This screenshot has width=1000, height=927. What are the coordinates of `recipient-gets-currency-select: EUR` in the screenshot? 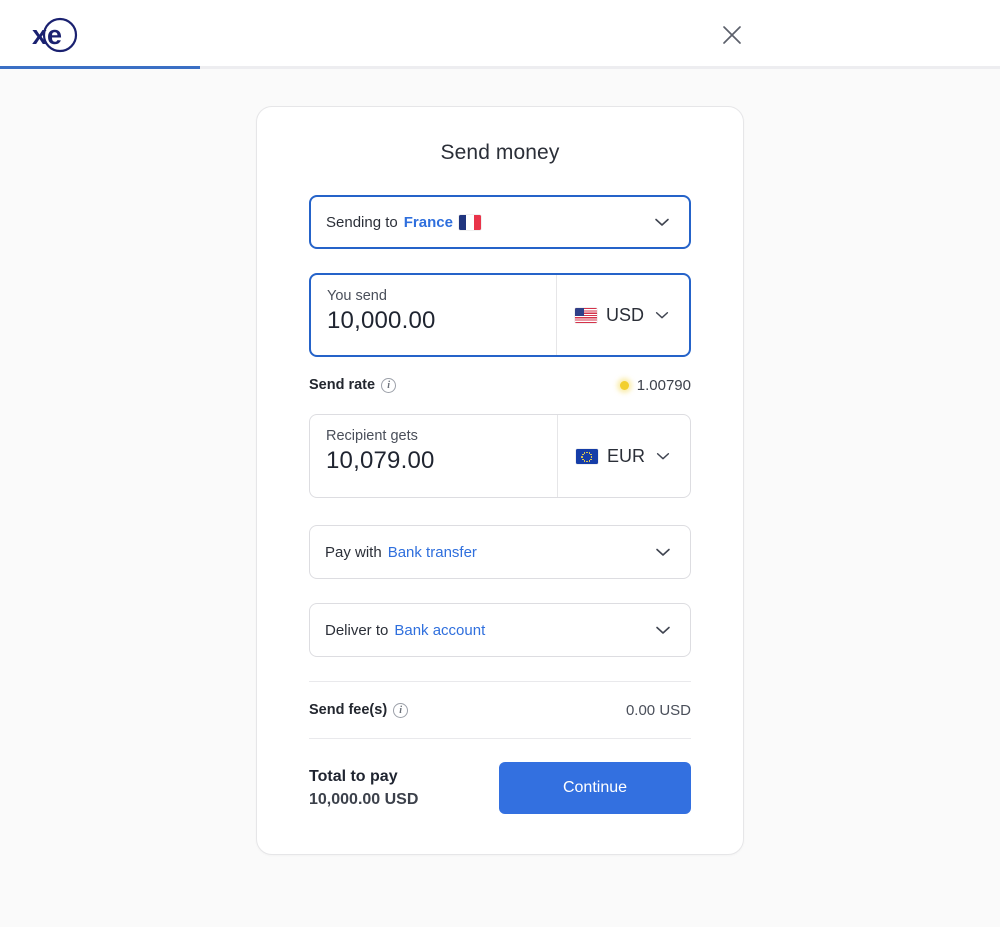 It's located at (624, 456).